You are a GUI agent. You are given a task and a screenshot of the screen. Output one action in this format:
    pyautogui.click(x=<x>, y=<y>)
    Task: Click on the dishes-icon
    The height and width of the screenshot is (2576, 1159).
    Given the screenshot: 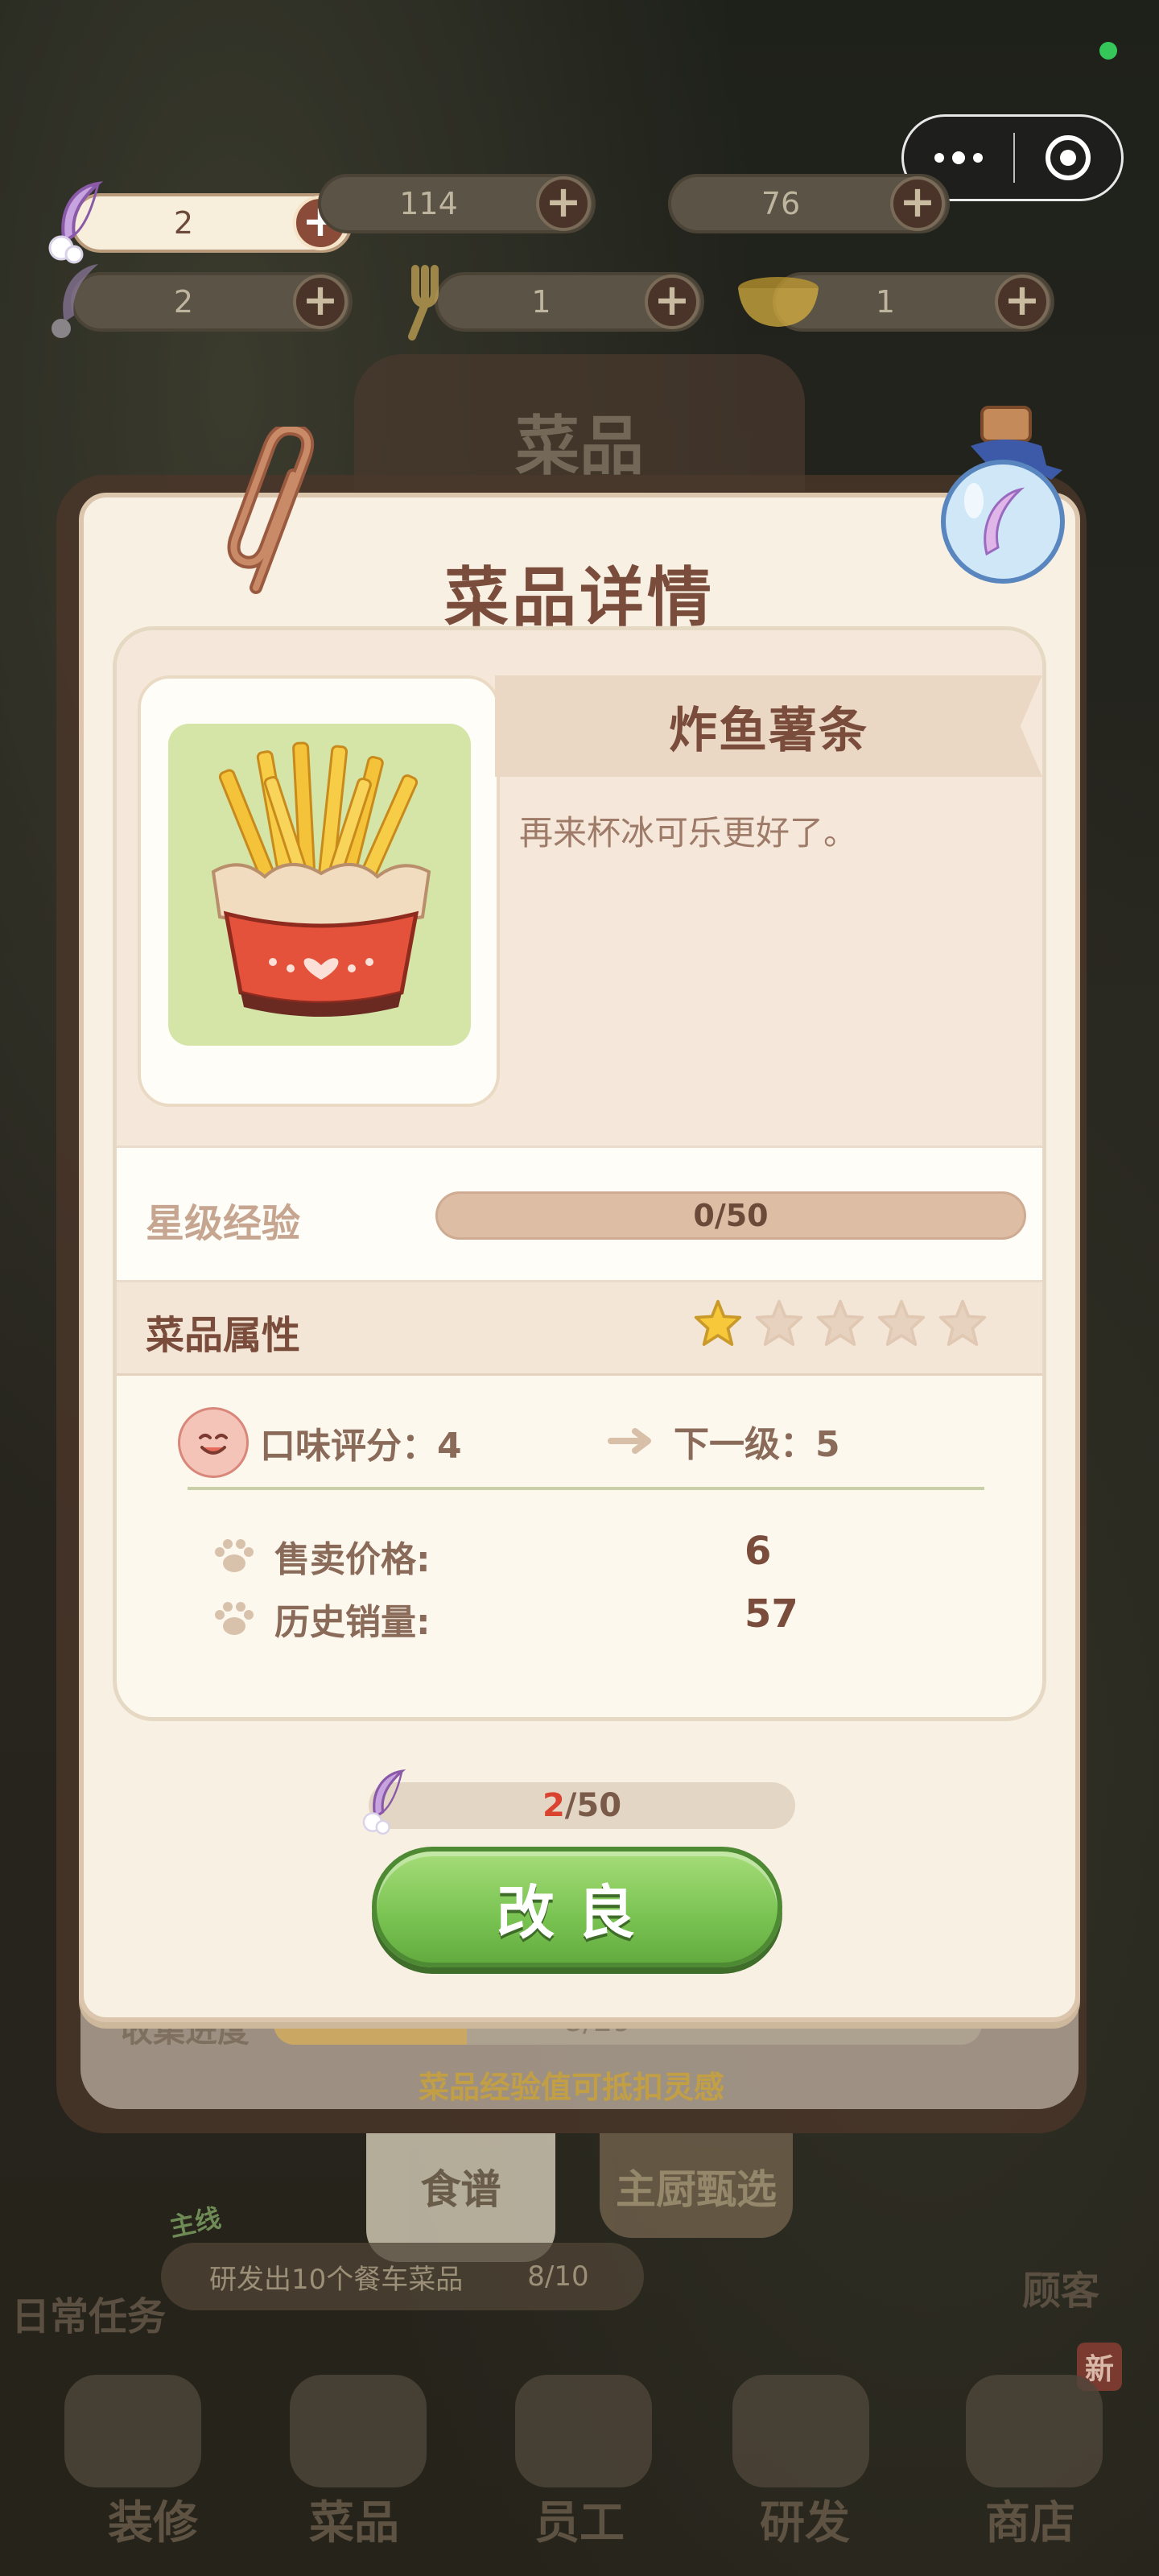 What is the action you would take?
    pyautogui.click(x=358, y=2431)
    